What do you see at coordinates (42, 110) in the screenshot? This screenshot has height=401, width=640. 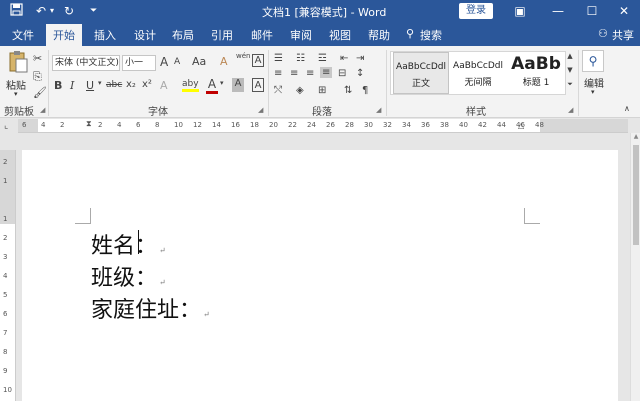 I see `clipboard-launcher-icon: ◢` at bounding box center [42, 110].